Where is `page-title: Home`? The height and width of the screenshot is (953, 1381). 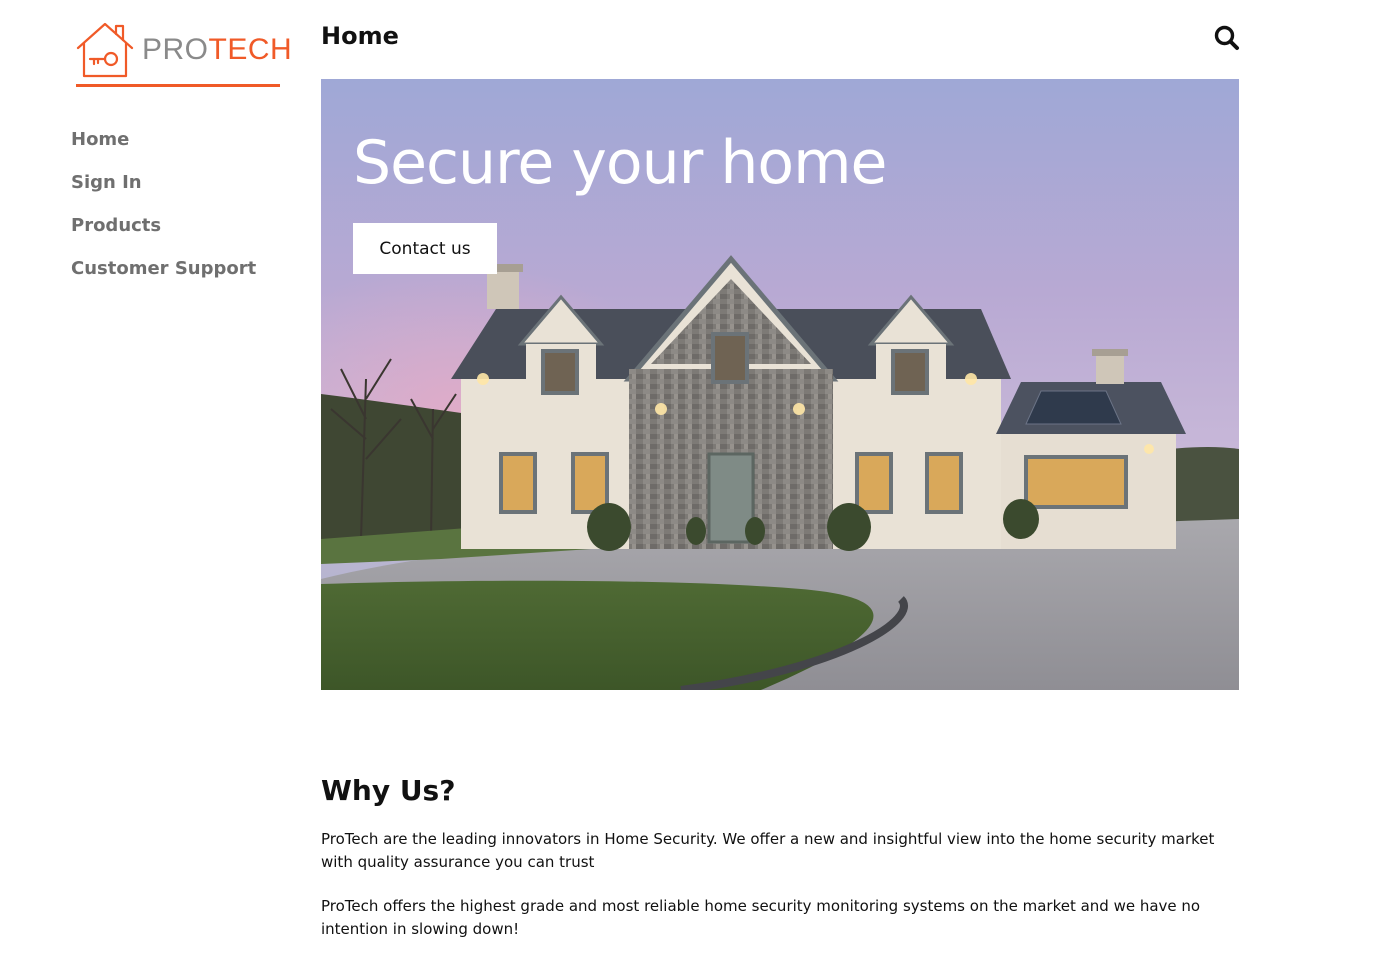
page-title: Home is located at coordinates (360, 36).